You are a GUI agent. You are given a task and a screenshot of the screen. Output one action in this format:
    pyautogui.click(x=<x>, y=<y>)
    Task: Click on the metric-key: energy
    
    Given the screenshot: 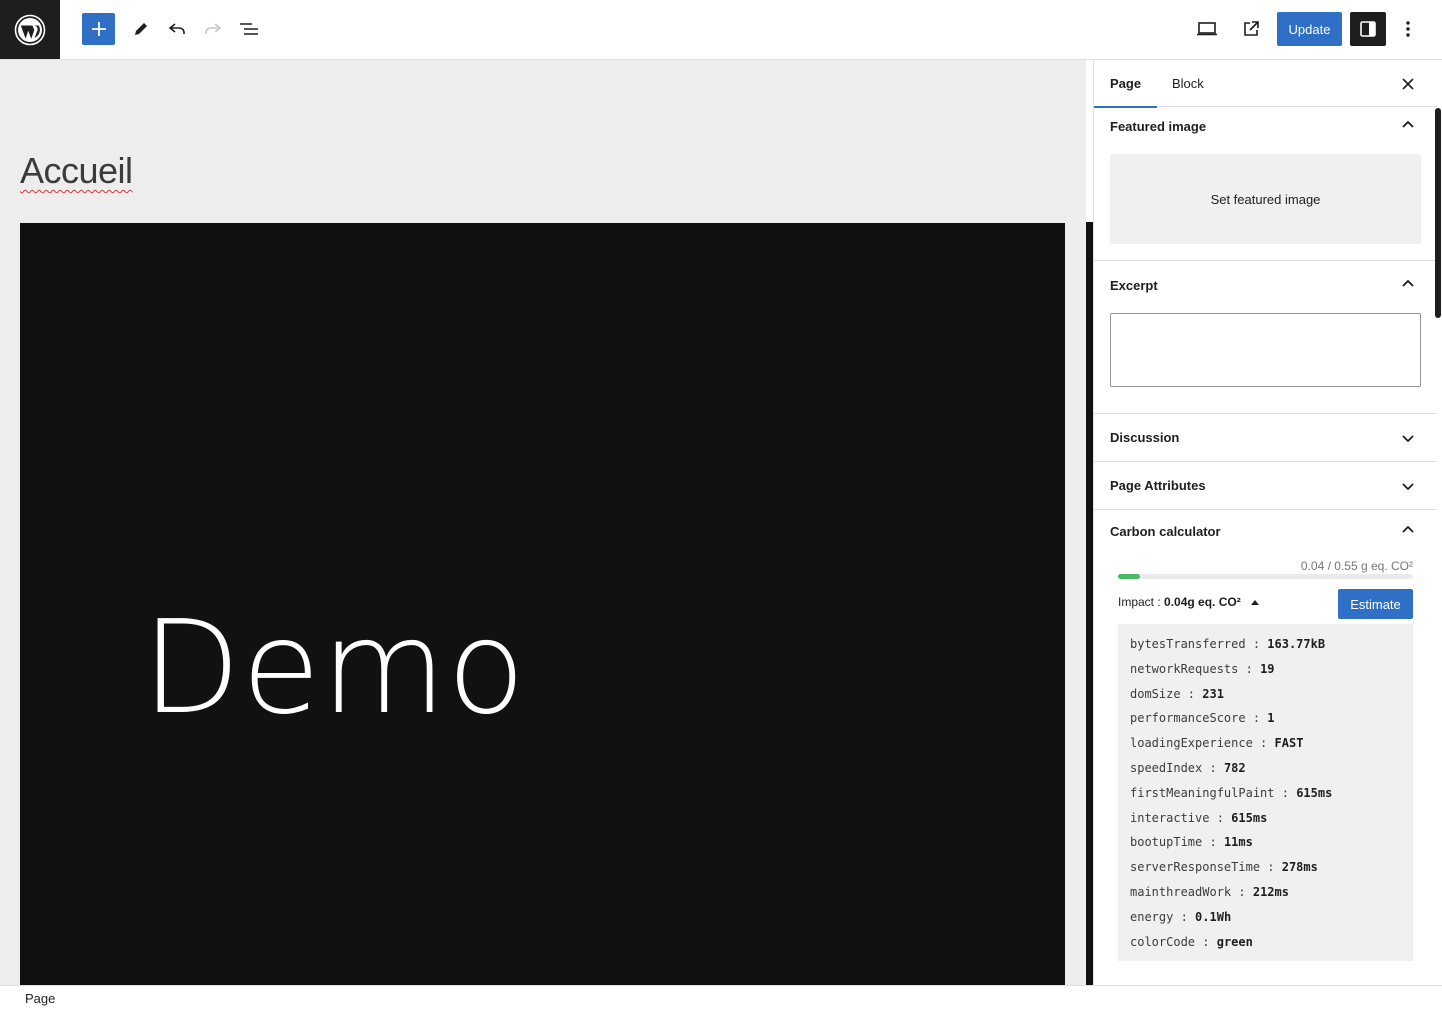 What is the action you would take?
    pyautogui.click(x=1152, y=916)
    